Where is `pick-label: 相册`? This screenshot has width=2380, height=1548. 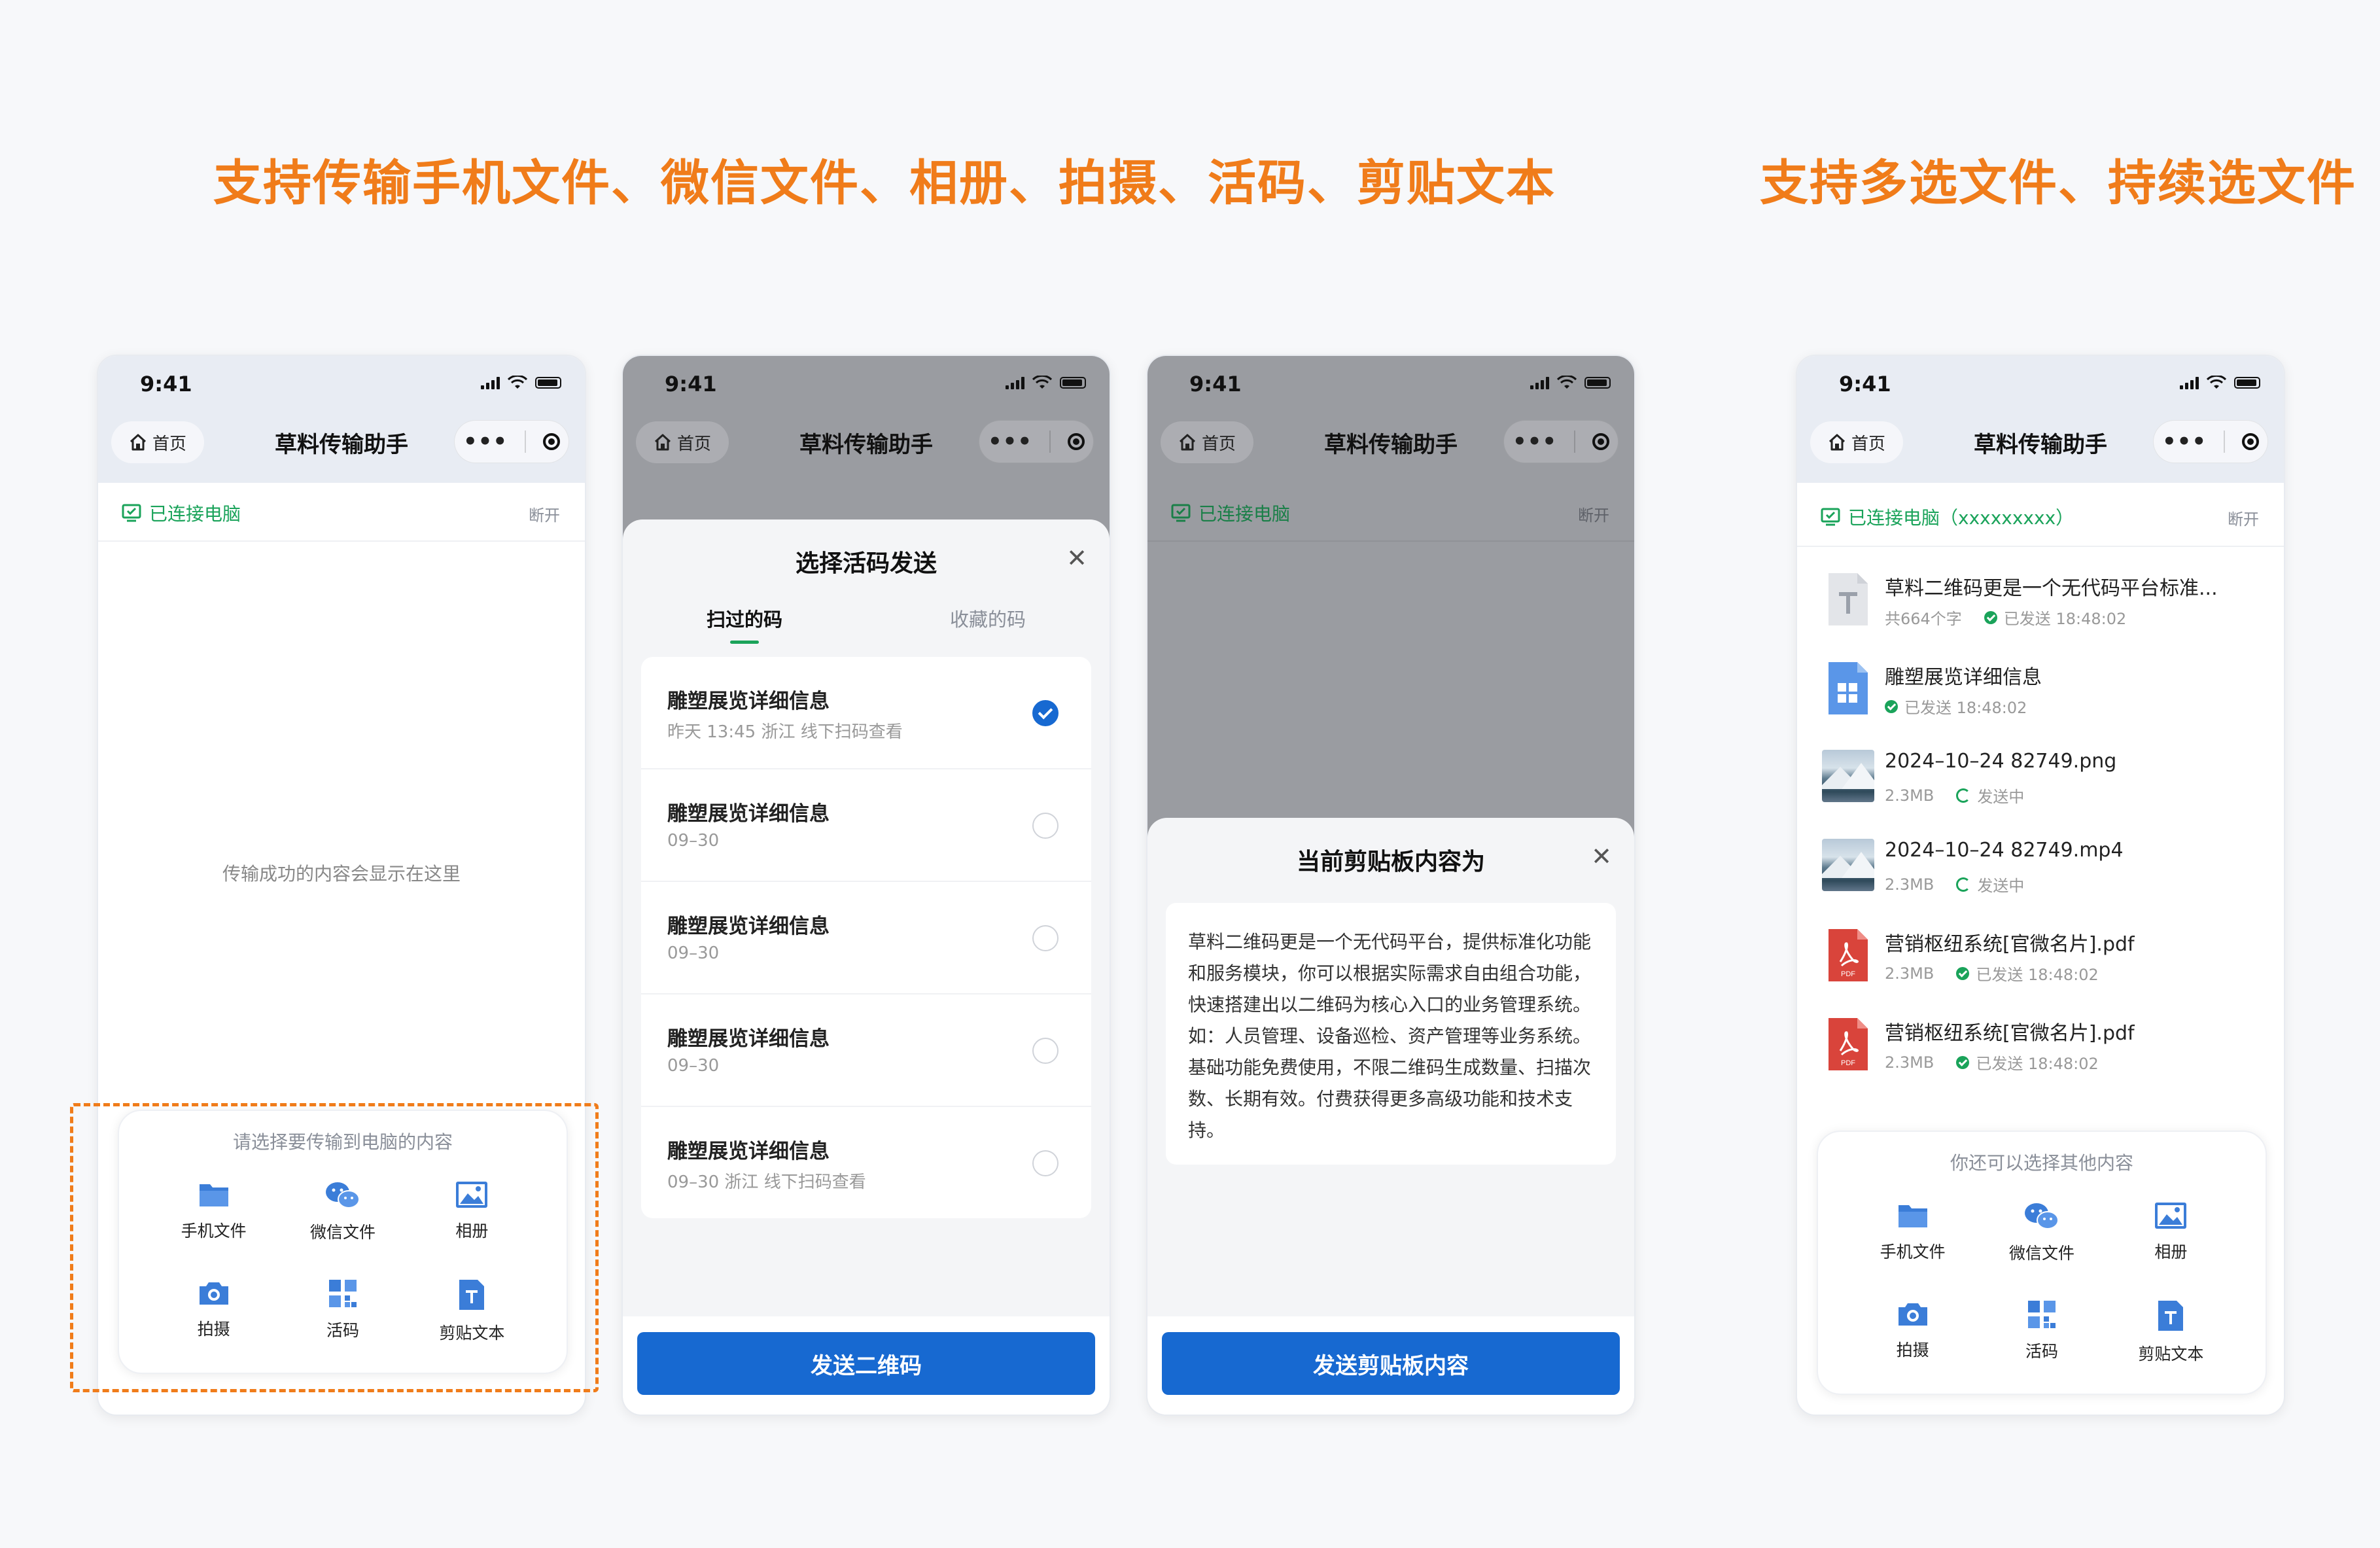
pick-label: 相册 is located at coordinates (2171, 1251).